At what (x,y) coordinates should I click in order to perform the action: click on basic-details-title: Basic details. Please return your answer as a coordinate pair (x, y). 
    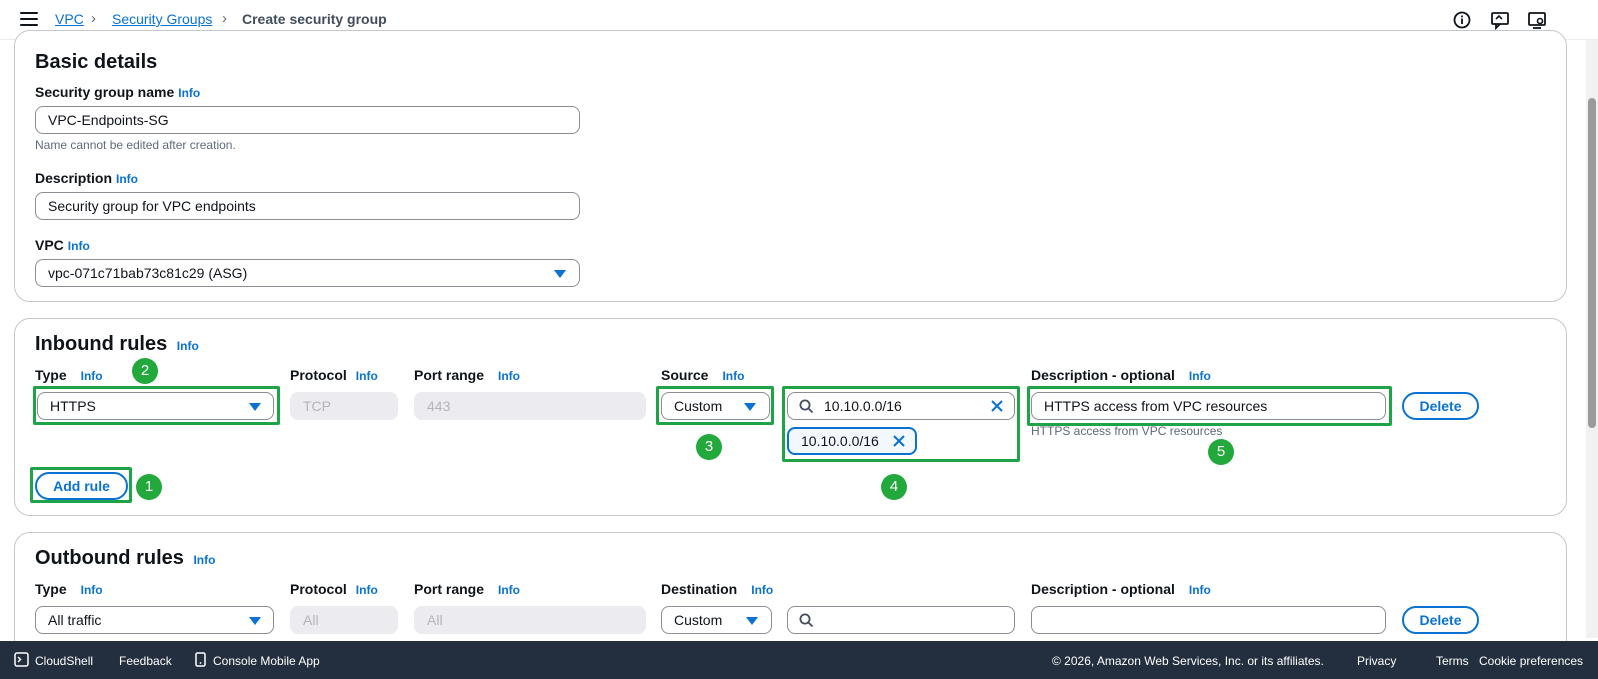
    Looking at the image, I should click on (96, 62).